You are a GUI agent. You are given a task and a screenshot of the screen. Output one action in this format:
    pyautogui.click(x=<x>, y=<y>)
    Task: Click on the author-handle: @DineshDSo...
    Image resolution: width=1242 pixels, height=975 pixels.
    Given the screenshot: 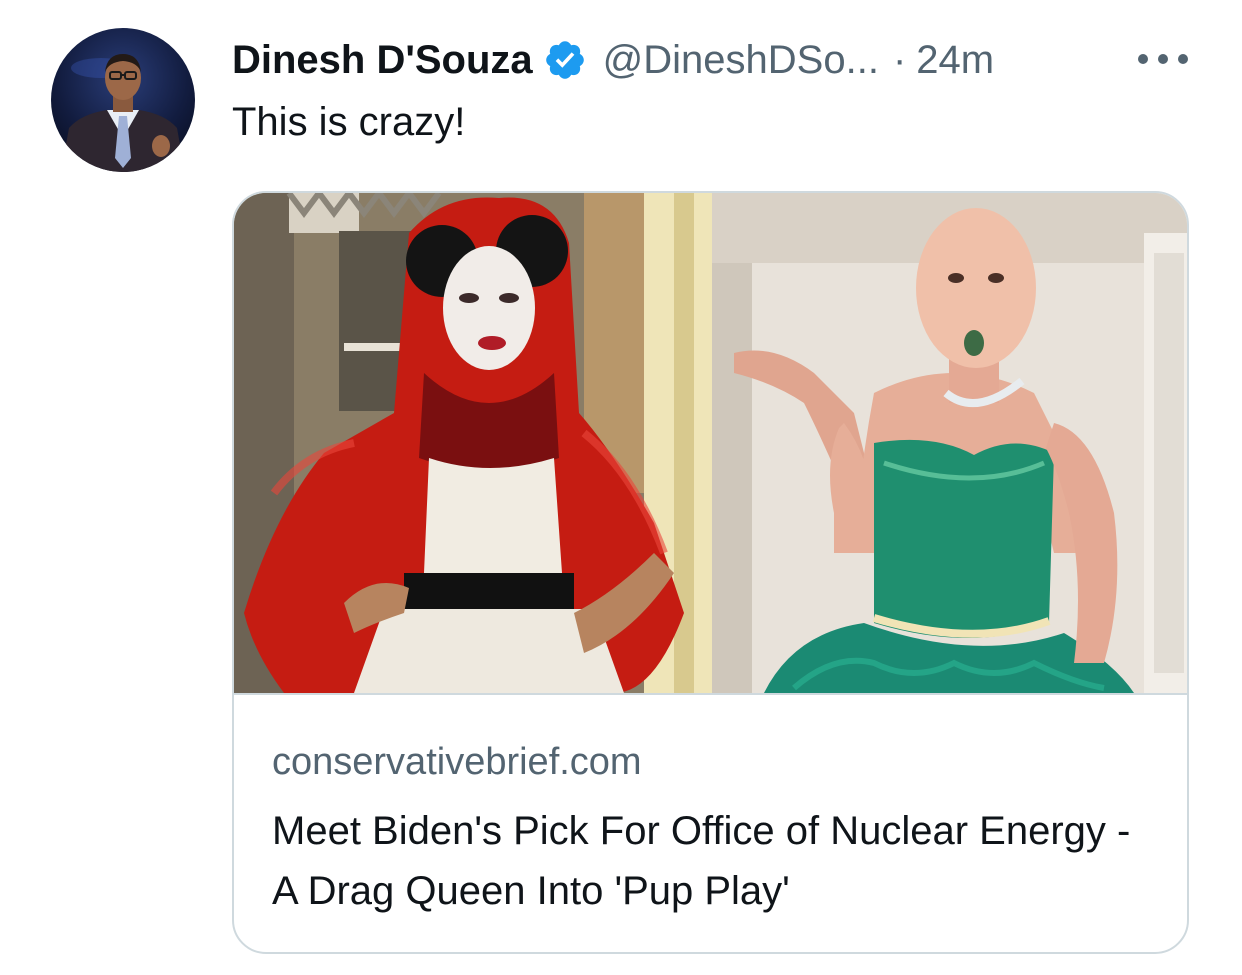 What is the action you would take?
    pyautogui.click(x=741, y=60)
    